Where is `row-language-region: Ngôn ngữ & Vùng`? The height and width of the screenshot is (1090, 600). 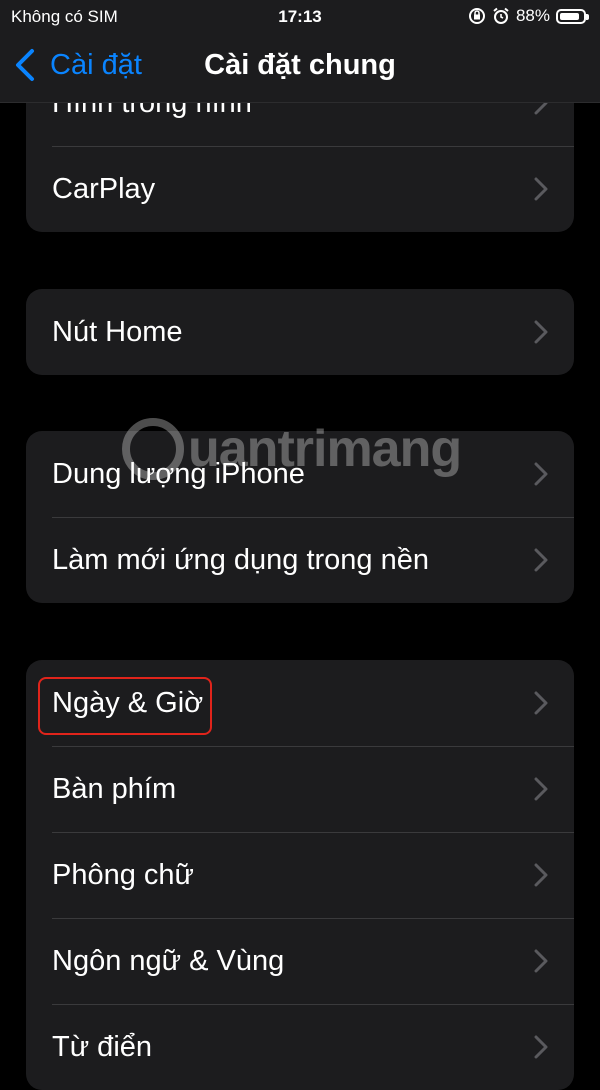
row-language-region: Ngôn ngữ & Vùng is located at coordinates (300, 961).